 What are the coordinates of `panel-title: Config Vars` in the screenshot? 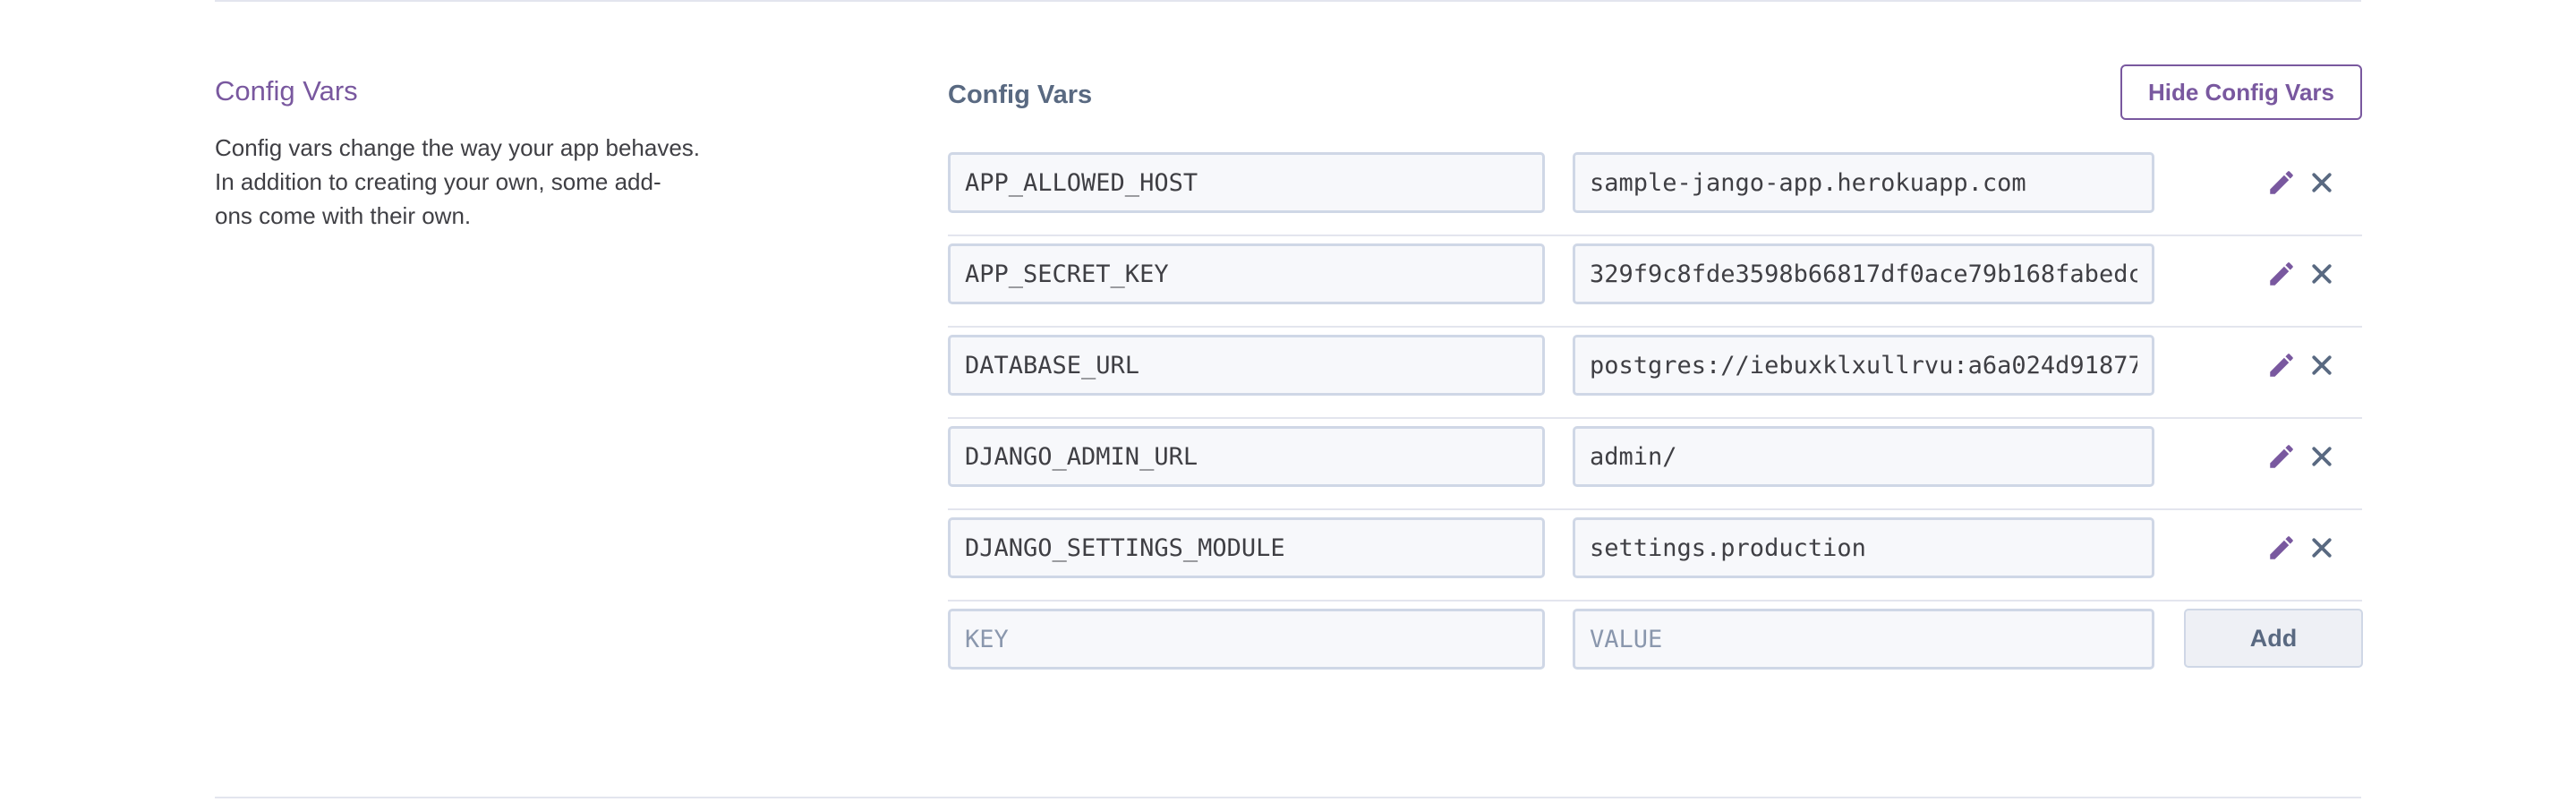 It's located at (1020, 95).